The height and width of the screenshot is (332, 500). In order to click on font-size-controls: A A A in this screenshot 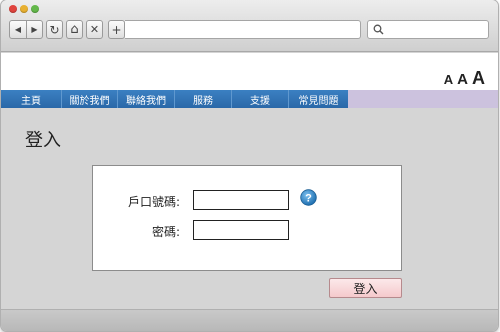, I will do `click(464, 78)`.